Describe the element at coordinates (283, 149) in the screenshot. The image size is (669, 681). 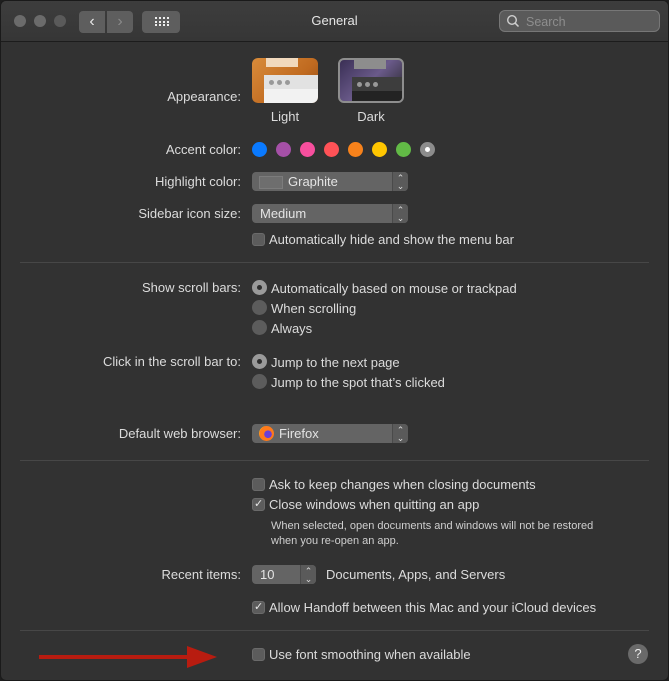
I see `accent-color-purple` at that location.